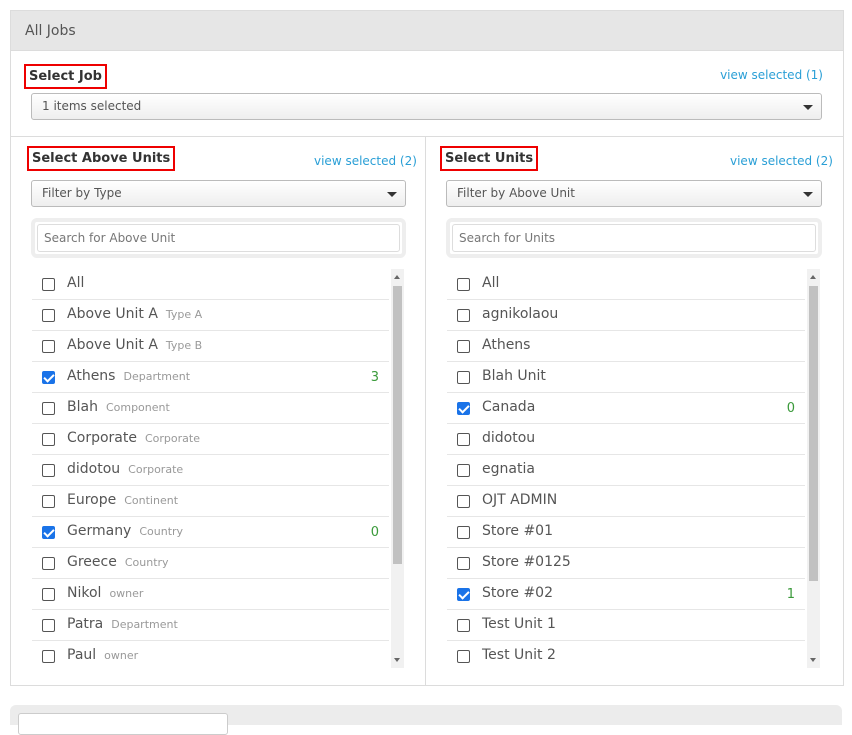 This screenshot has width=852, height=735. I want to click on list-item-text: Patra Department, so click(122, 624).